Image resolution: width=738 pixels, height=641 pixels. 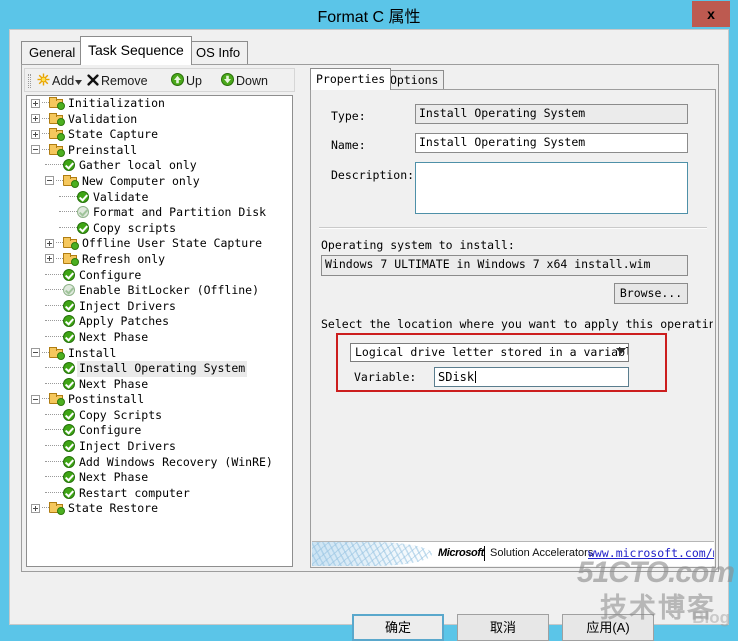 I want to click on tree-item: Enable BitLocker (Offline), so click(x=159, y=291).